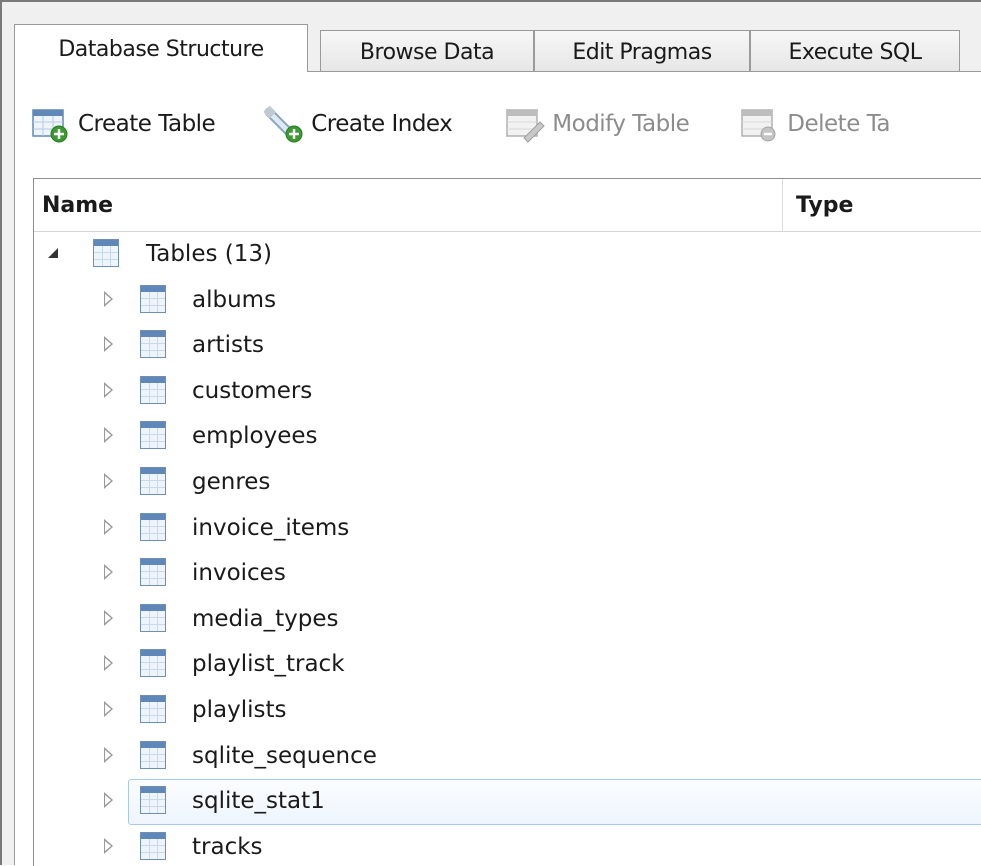 Image resolution: width=981 pixels, height=866 pixels. Describe the element at coordinates (231, 481) in the screenshot. I see `table-name: genres` at that location.